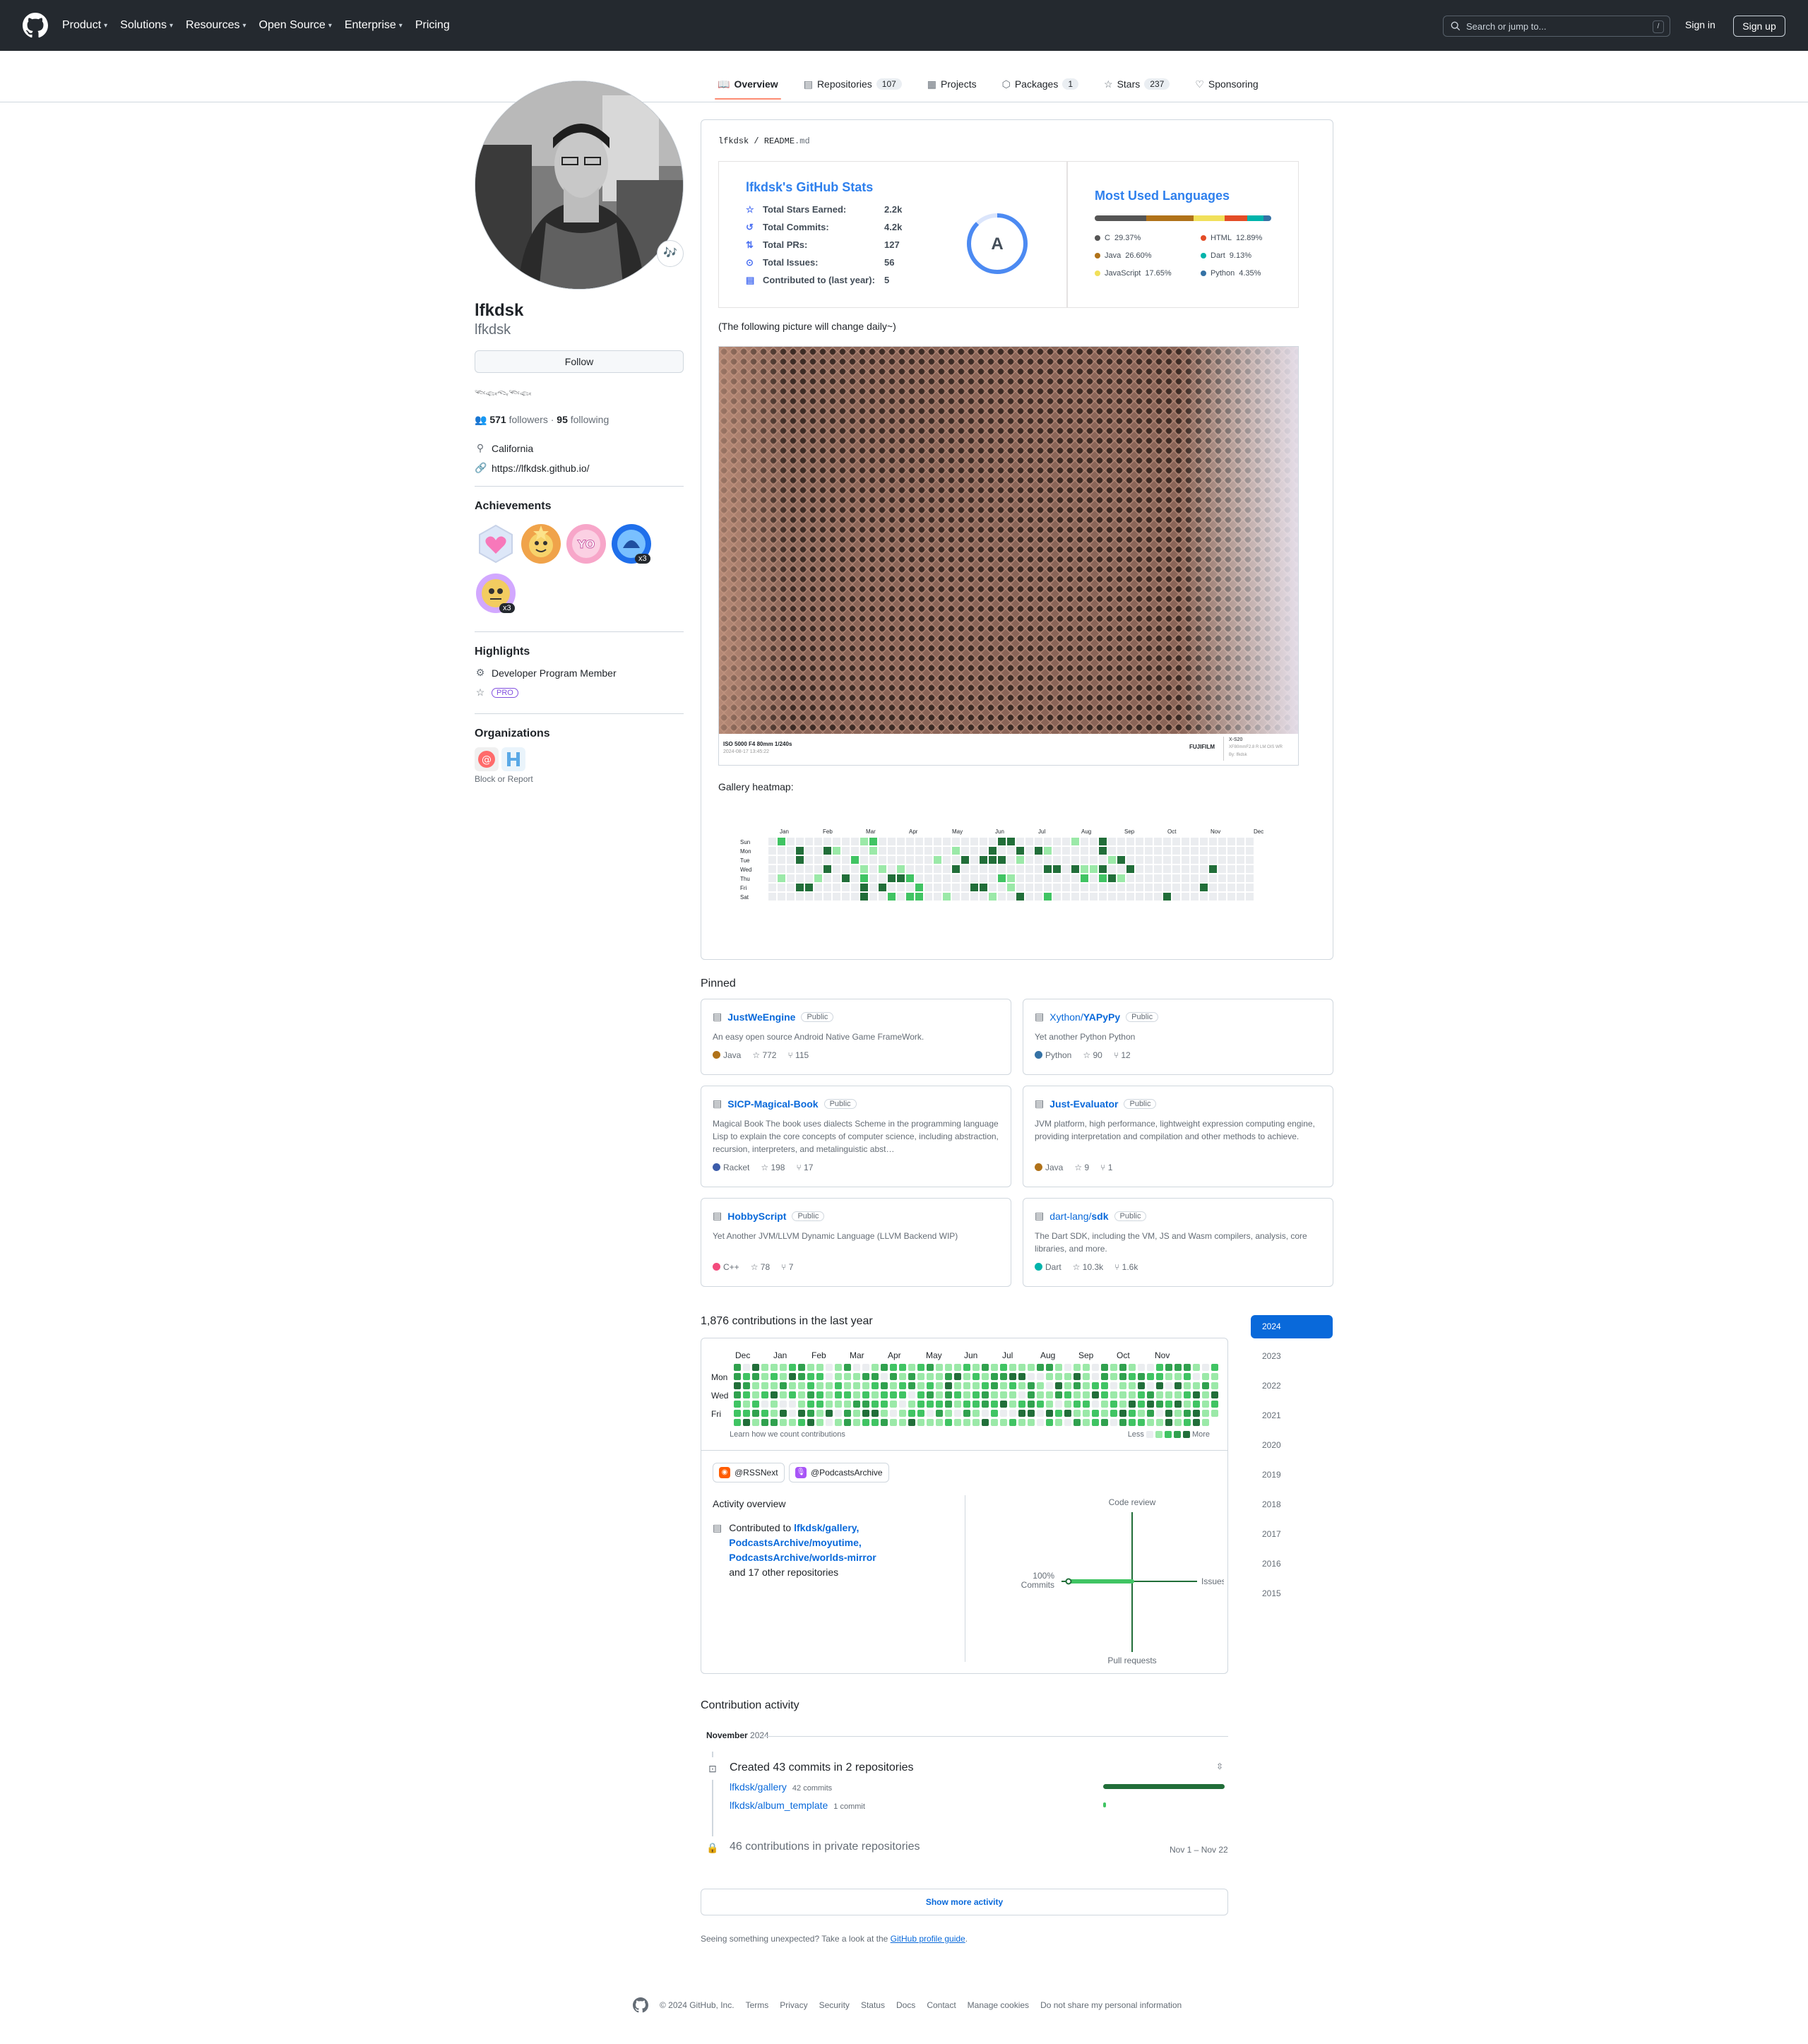 This screenshot has height=2044, width=1808. Describe the element at coordinates (1126, 1267) in the screenshot. I see `repo-forks-link: ⑂ 1.6k` at that location.